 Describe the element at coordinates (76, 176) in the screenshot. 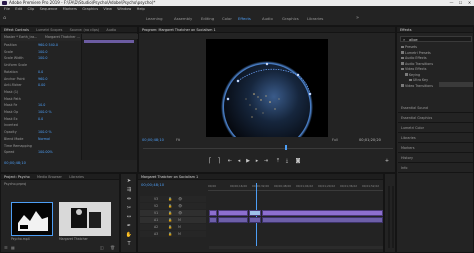

I see `tab-libraries: Libraries` at that location.